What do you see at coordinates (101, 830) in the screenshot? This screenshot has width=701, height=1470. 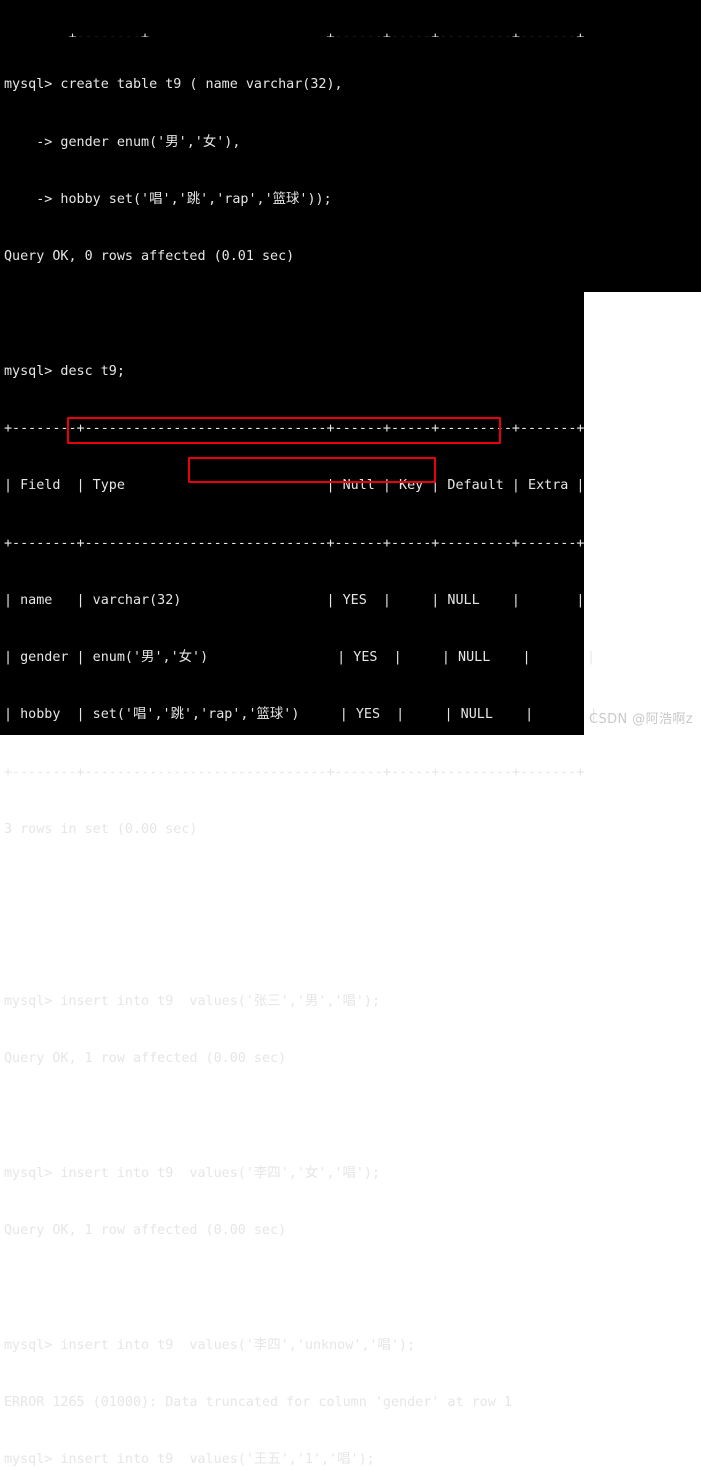 I see `terminal-line-desc-result: 3 rows in set (0.00 sec)` at bounding box center [101, 830].